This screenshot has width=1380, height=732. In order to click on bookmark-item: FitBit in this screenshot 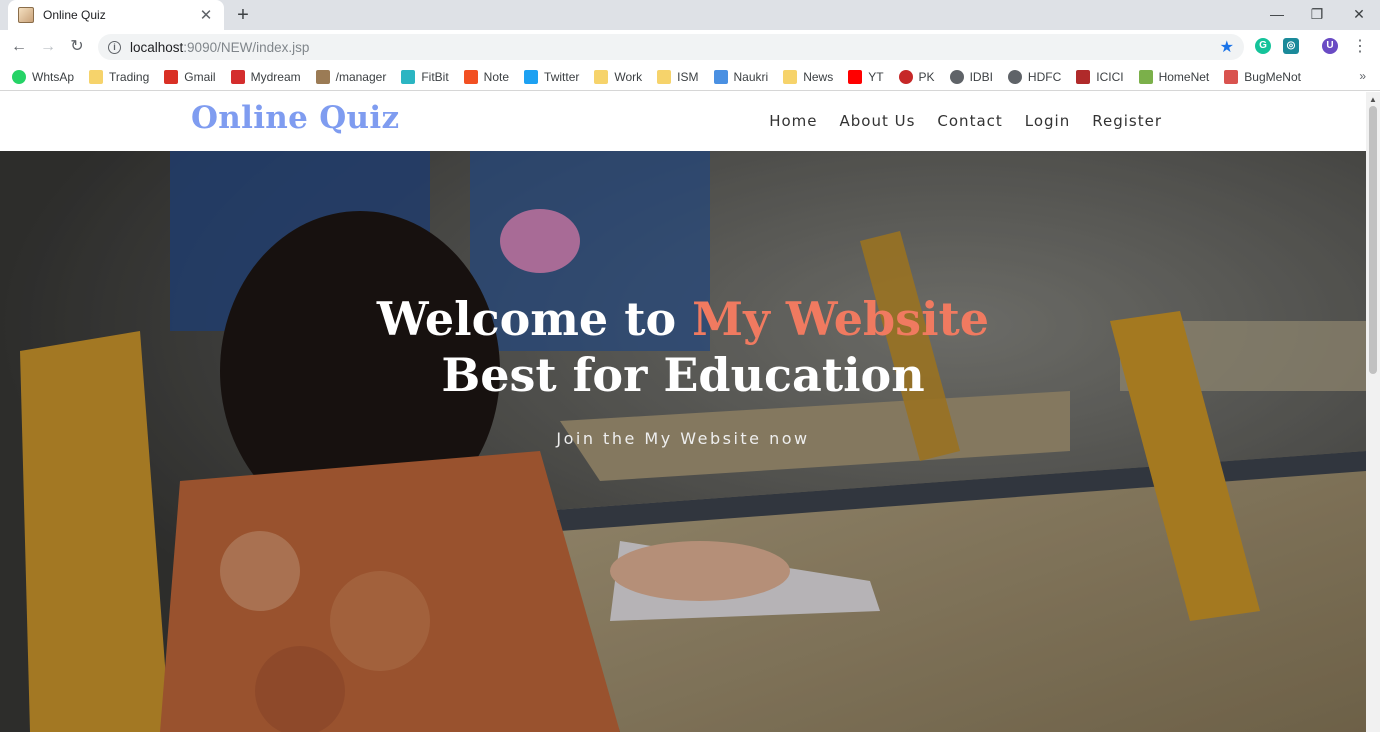, I will do `click(425, 77)`.